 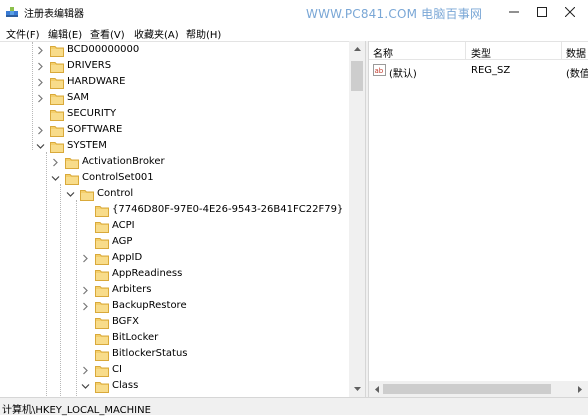 I want to click on tree-item: SOFTWARE, so click(x=174, y=131).